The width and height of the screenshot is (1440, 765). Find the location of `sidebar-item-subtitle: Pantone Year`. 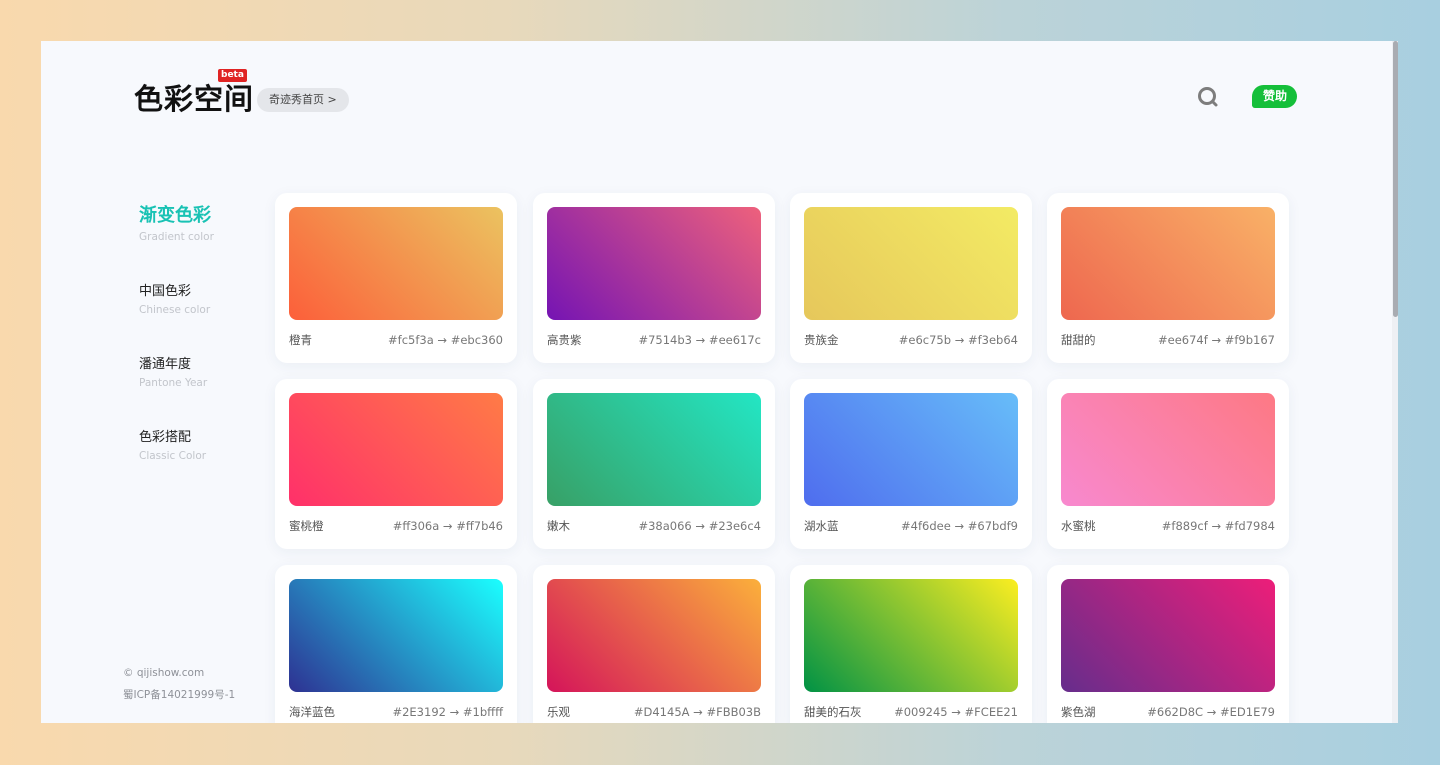

sidebar-item-subtitle: Pantone Year is located at coordinates (173, 383).